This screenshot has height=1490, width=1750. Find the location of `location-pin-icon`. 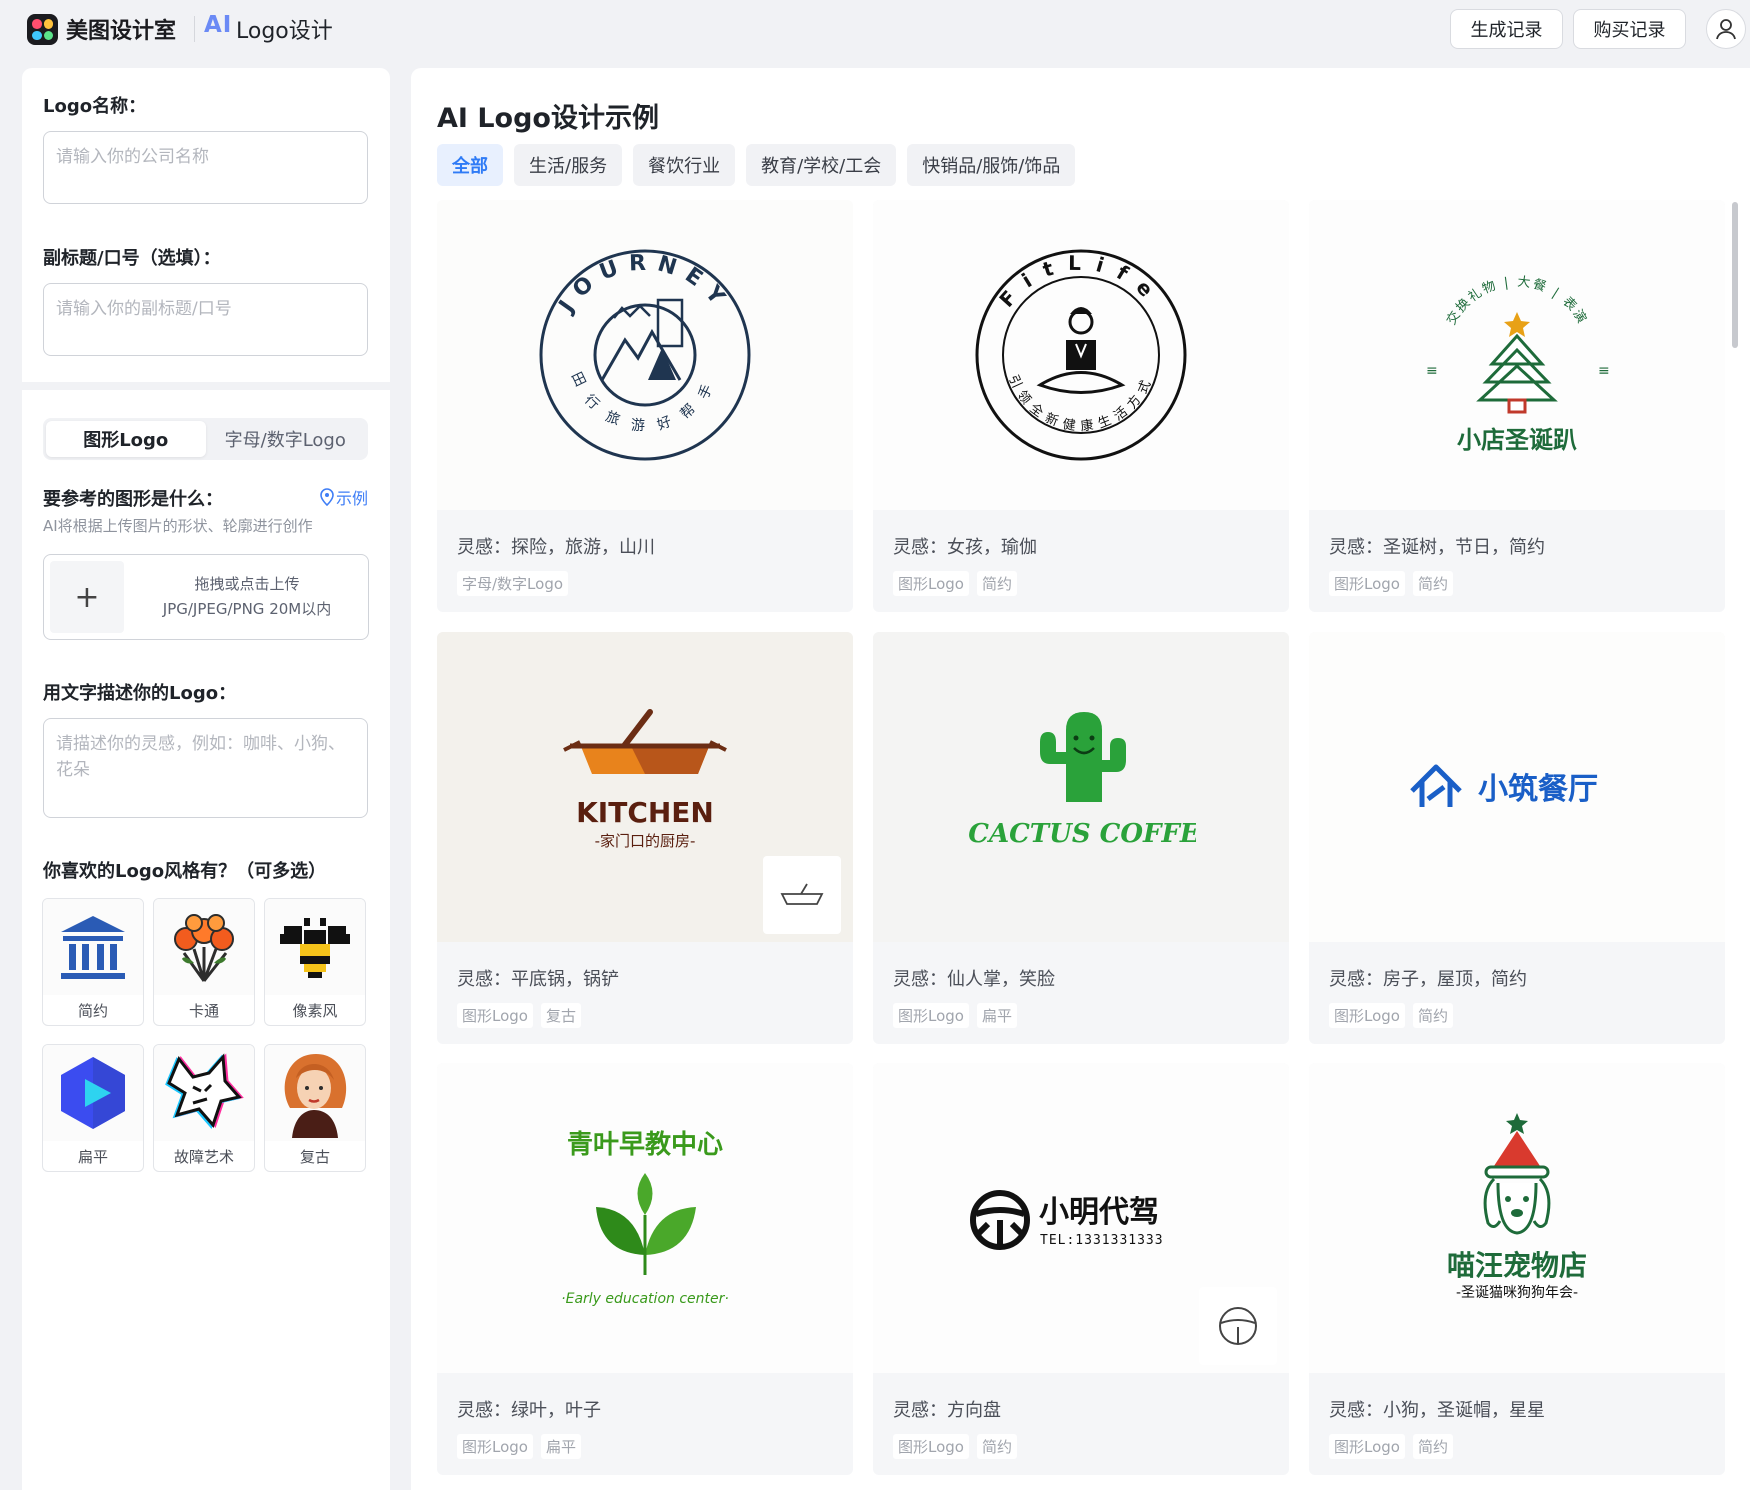

location-pin-icon is located at coordinates (327, 497).